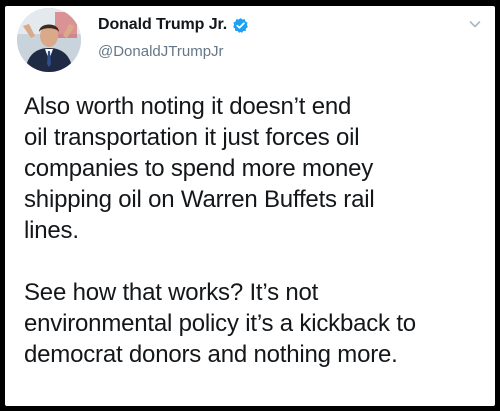  What do you see at coordinates (162, 25) in the screenshot?
I see `author-display-name: Donald Trump Jr.` at bounding box center [162, 25].